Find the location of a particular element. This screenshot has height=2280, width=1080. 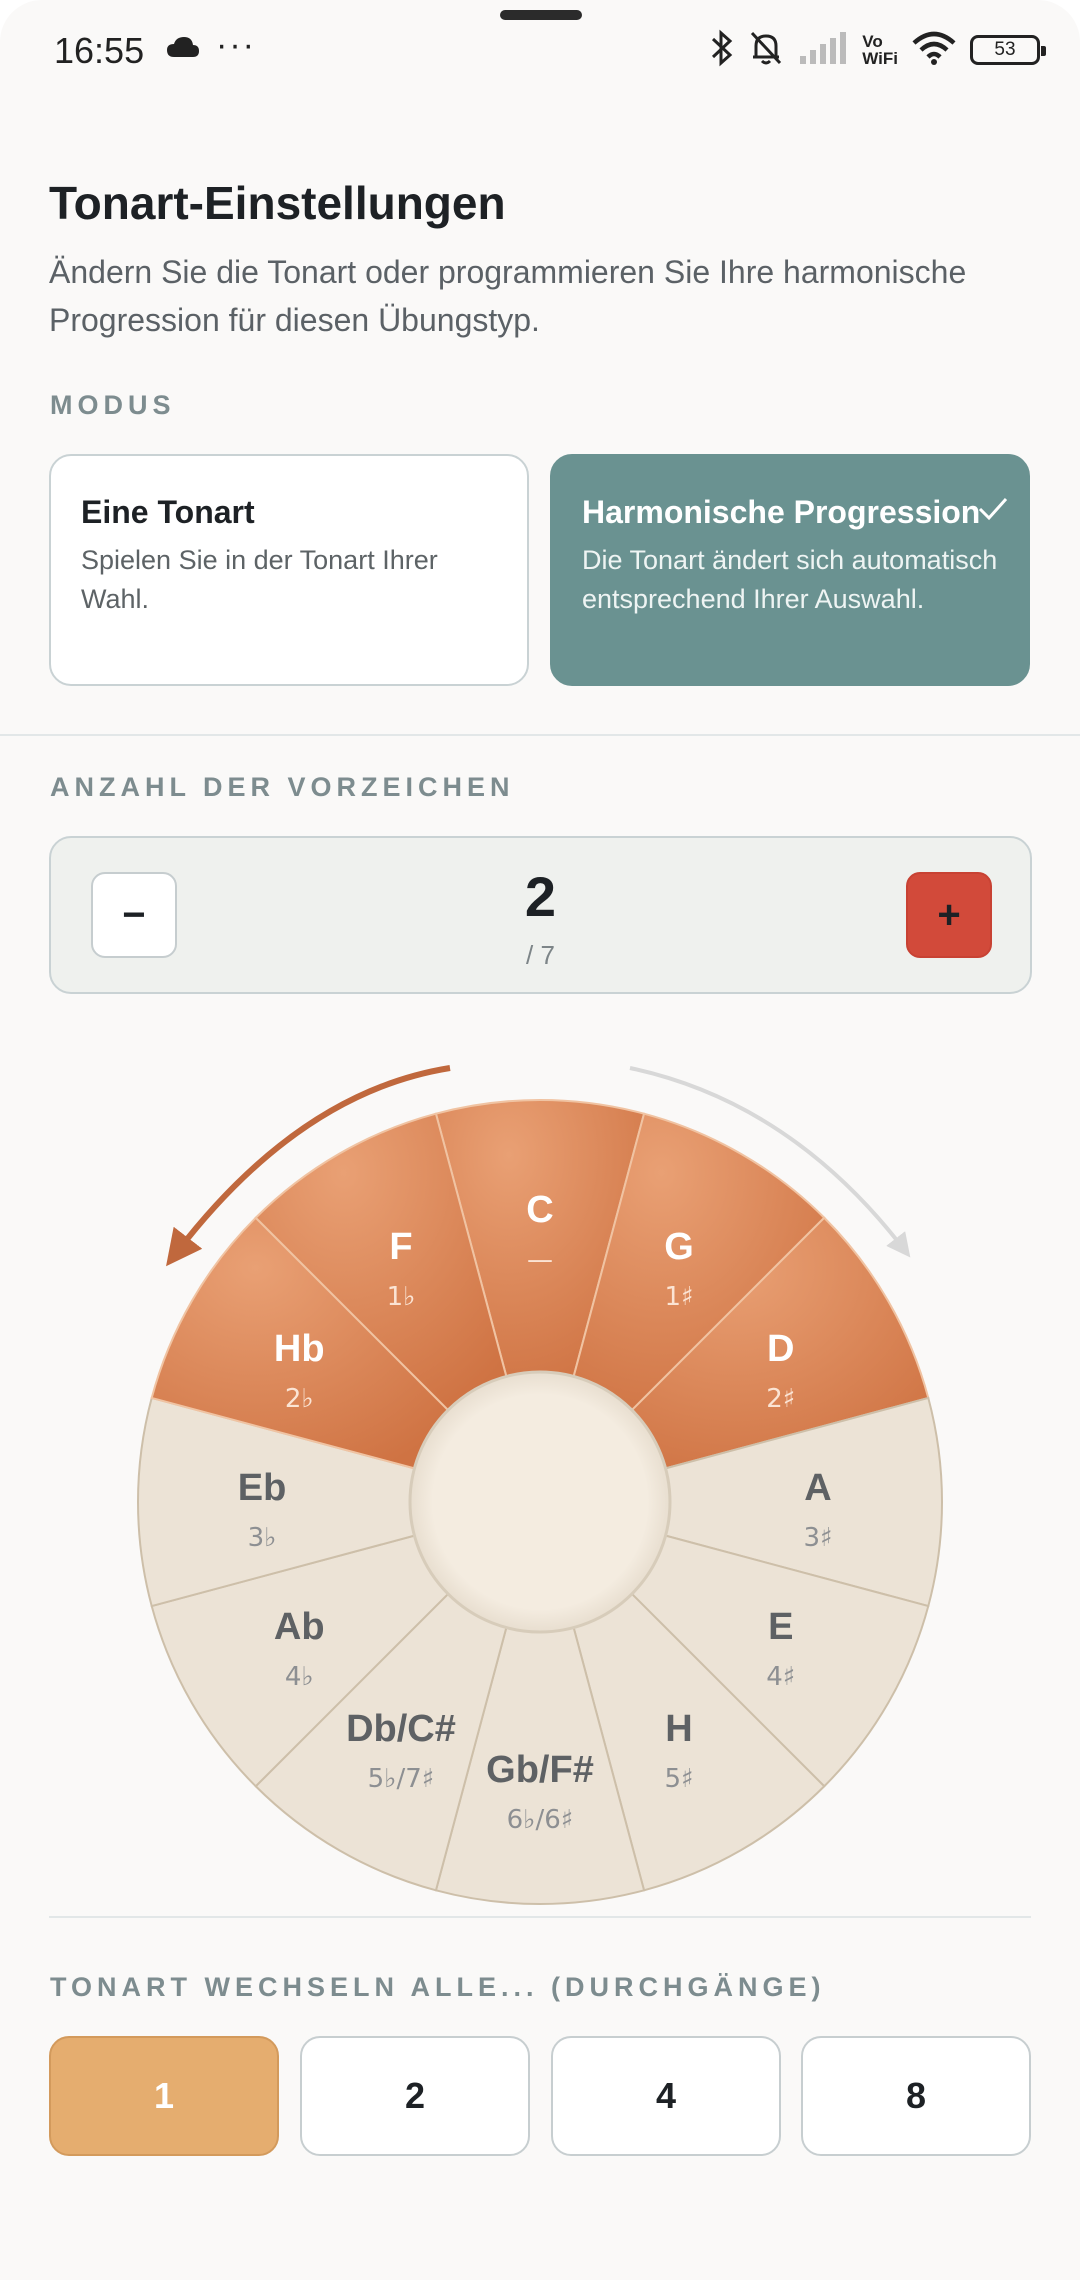

status-bar: 16:55 ··· Vo WiFi 53 is located at coordinates (540, 50).